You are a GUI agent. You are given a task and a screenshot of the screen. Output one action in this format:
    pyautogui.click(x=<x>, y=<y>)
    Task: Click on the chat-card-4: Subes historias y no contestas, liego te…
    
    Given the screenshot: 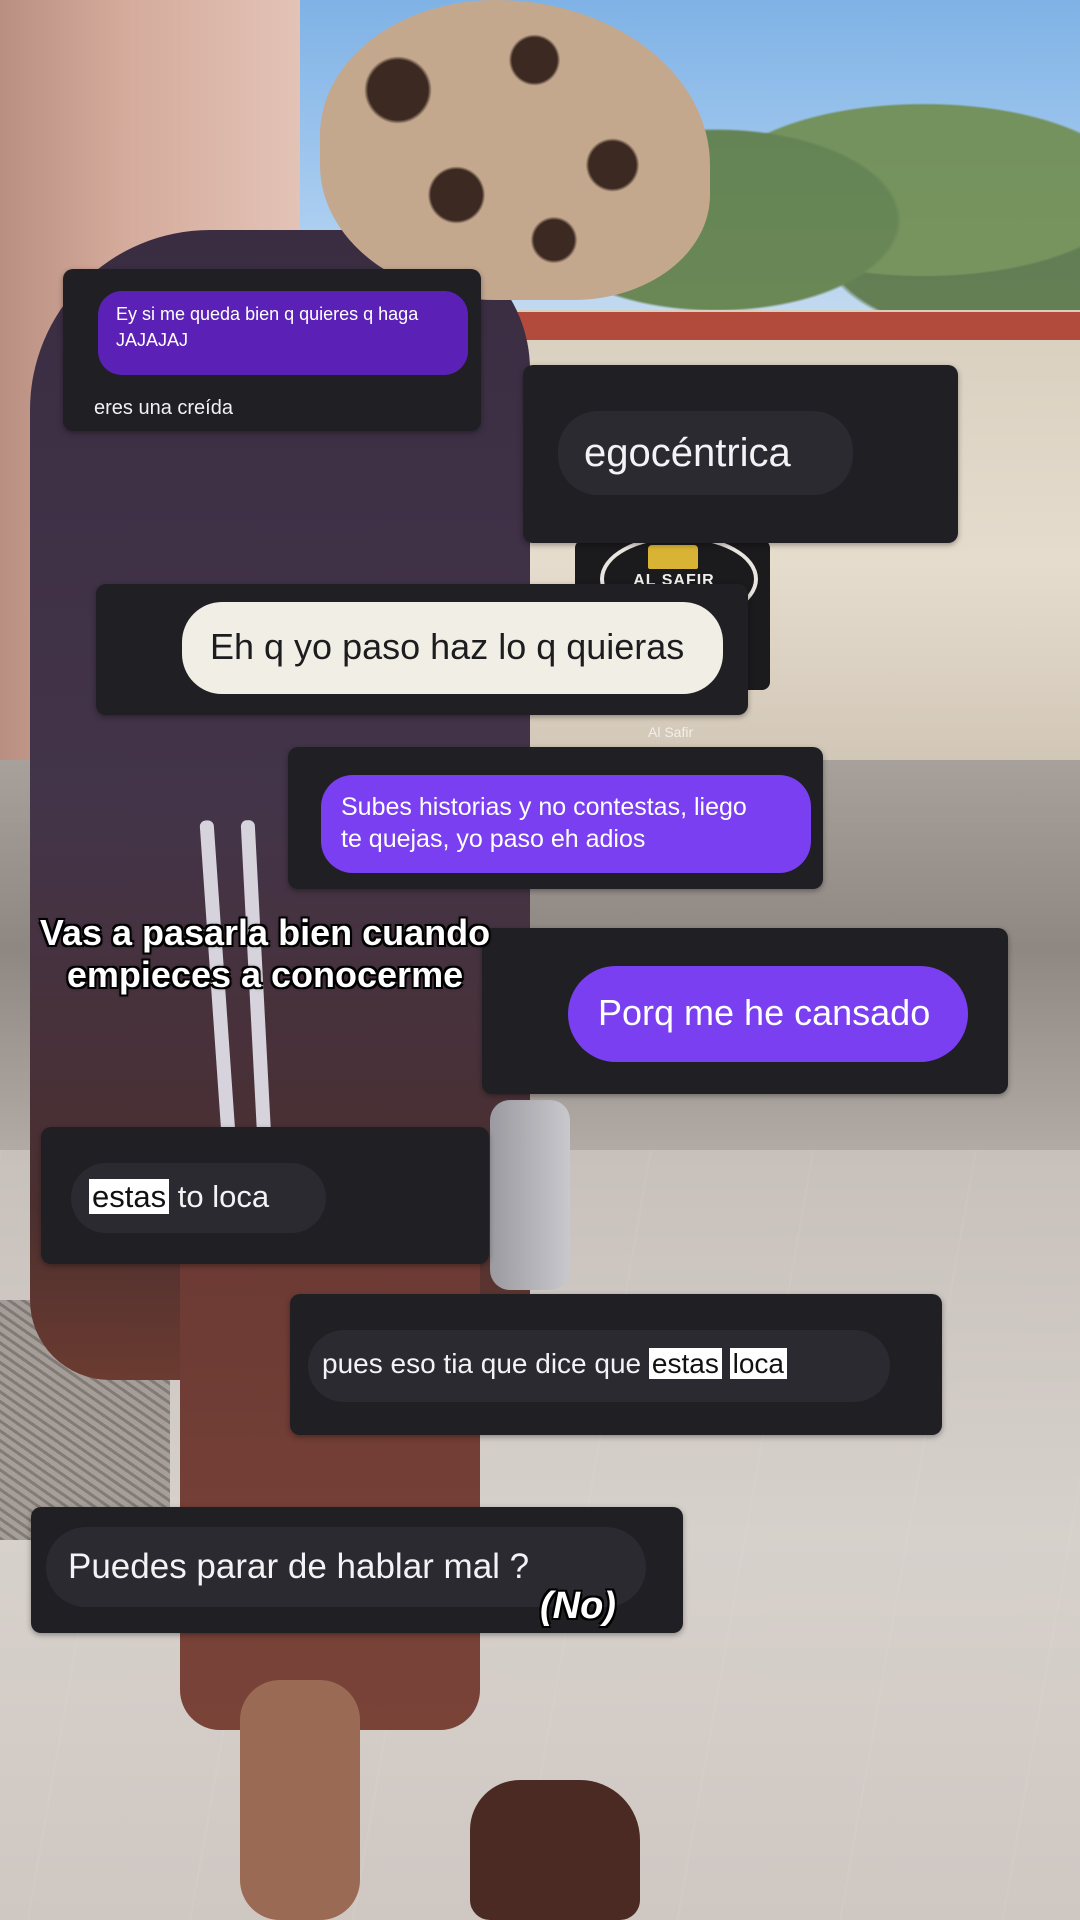 What is the action you would take?
    pyautogui.click(x=555, y=818)
    